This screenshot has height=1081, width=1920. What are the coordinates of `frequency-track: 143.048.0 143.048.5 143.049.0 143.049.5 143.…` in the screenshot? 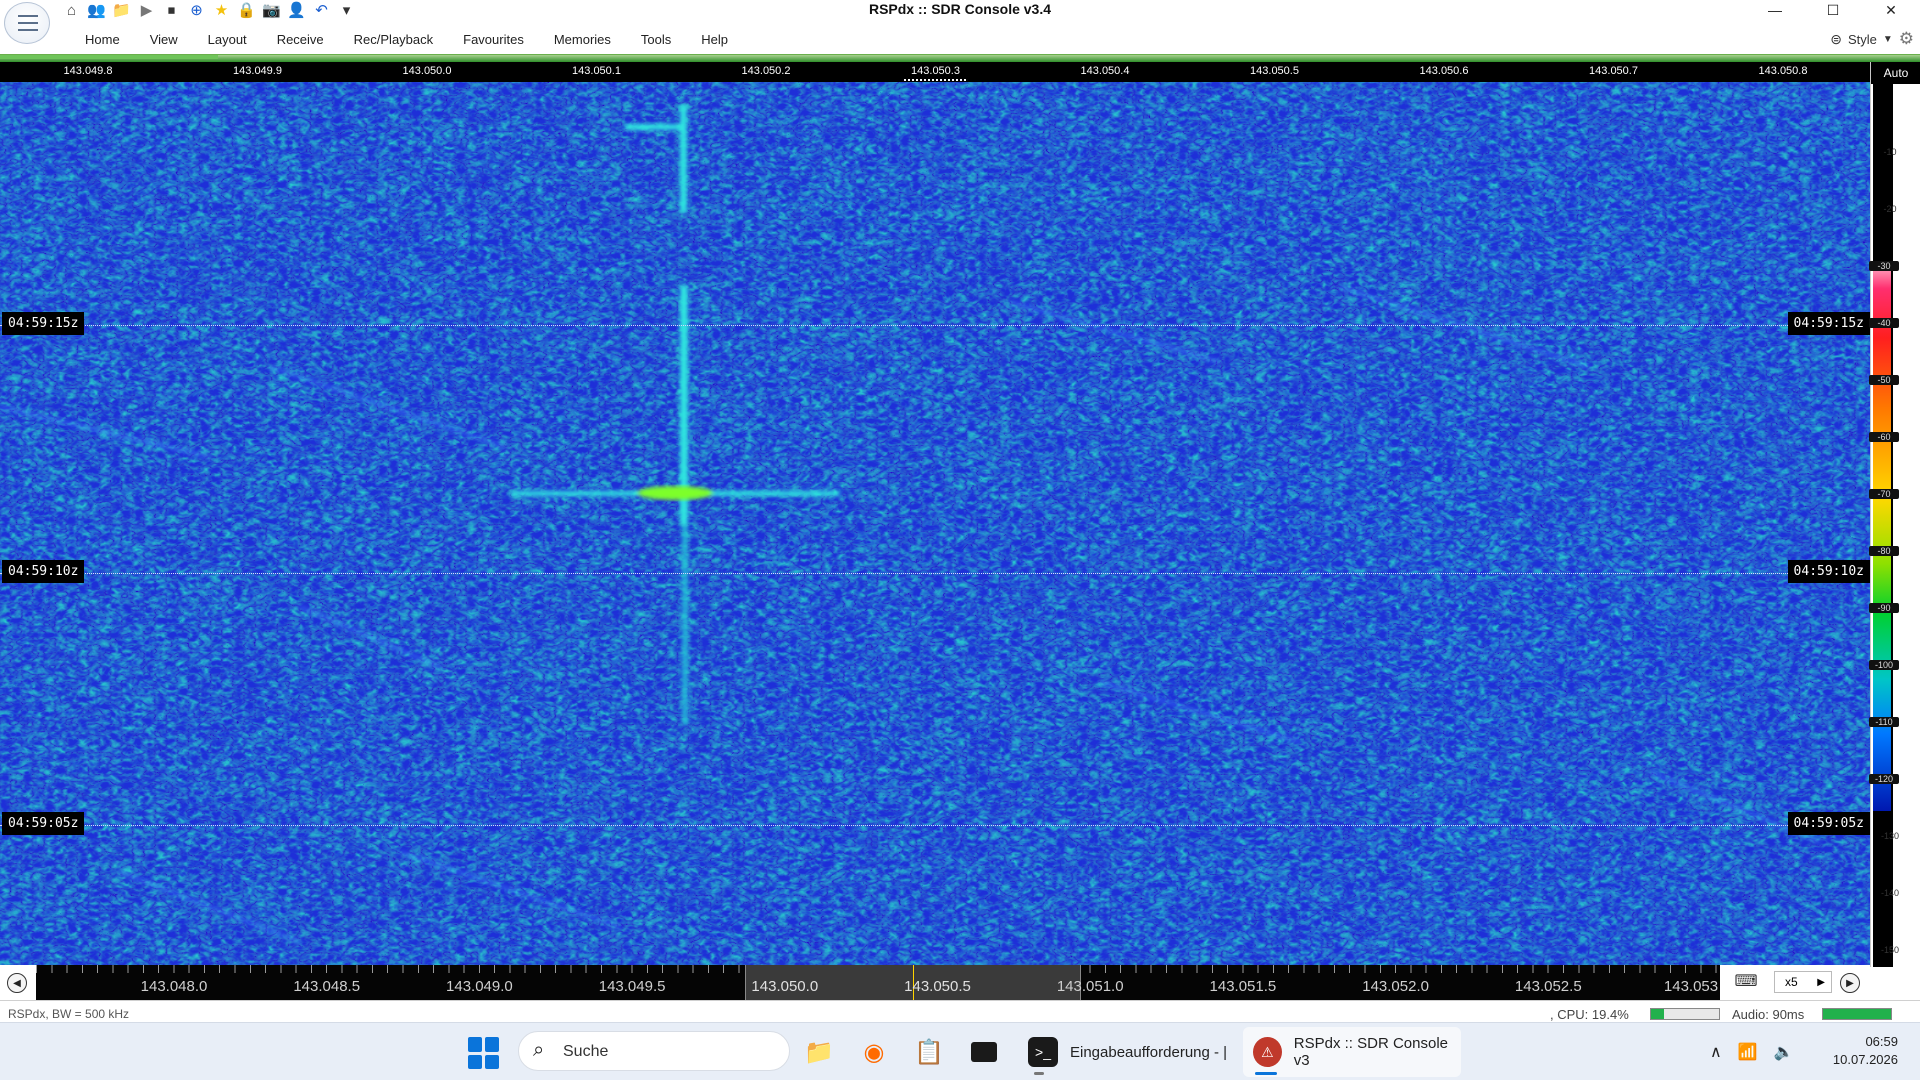 It's located at (878, 982).